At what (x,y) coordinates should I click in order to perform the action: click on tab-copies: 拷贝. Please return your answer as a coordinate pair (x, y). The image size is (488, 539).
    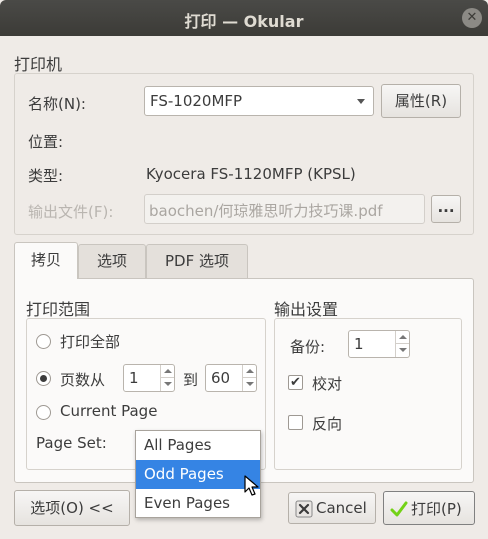
    Looking at the image, I should click on (46, 260).